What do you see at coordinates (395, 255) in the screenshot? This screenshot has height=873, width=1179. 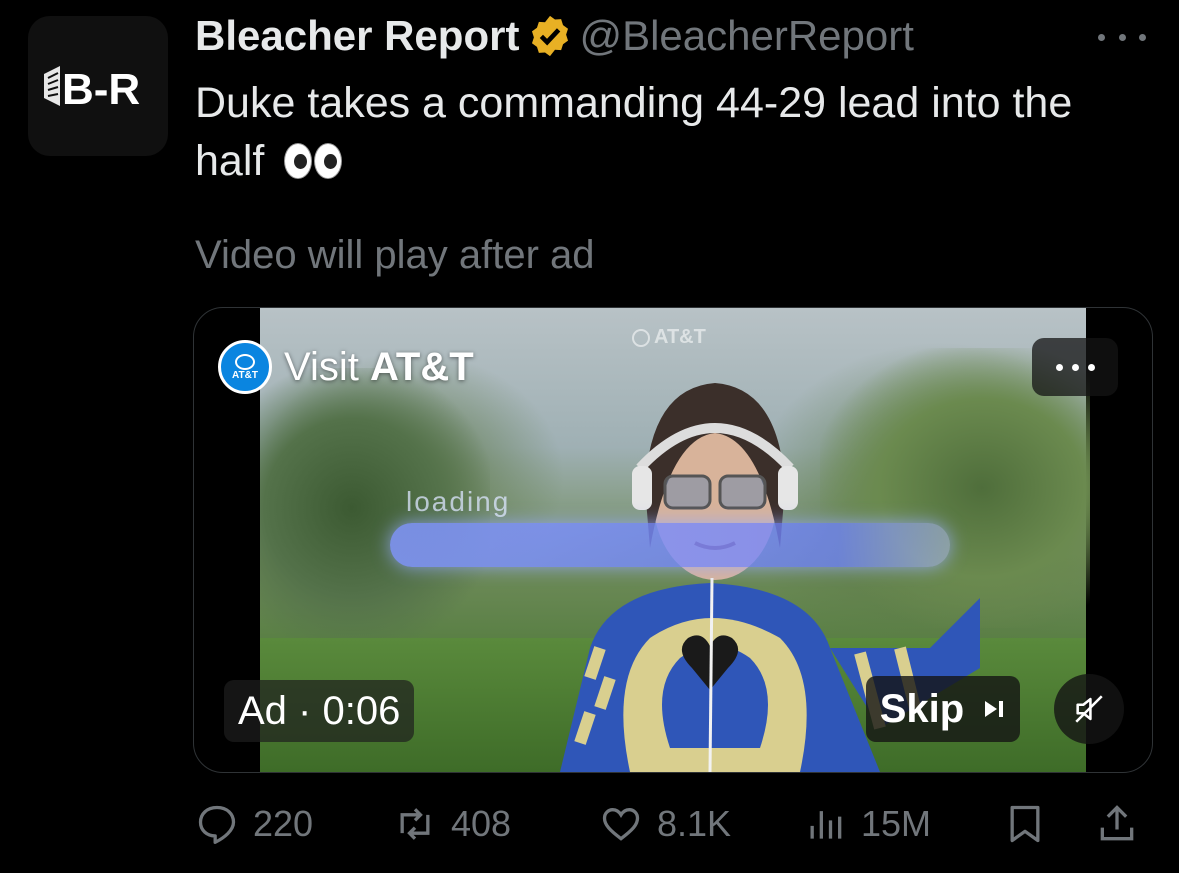 I see `video-notice: Video will play after ad` at bounding box center [395, 255].